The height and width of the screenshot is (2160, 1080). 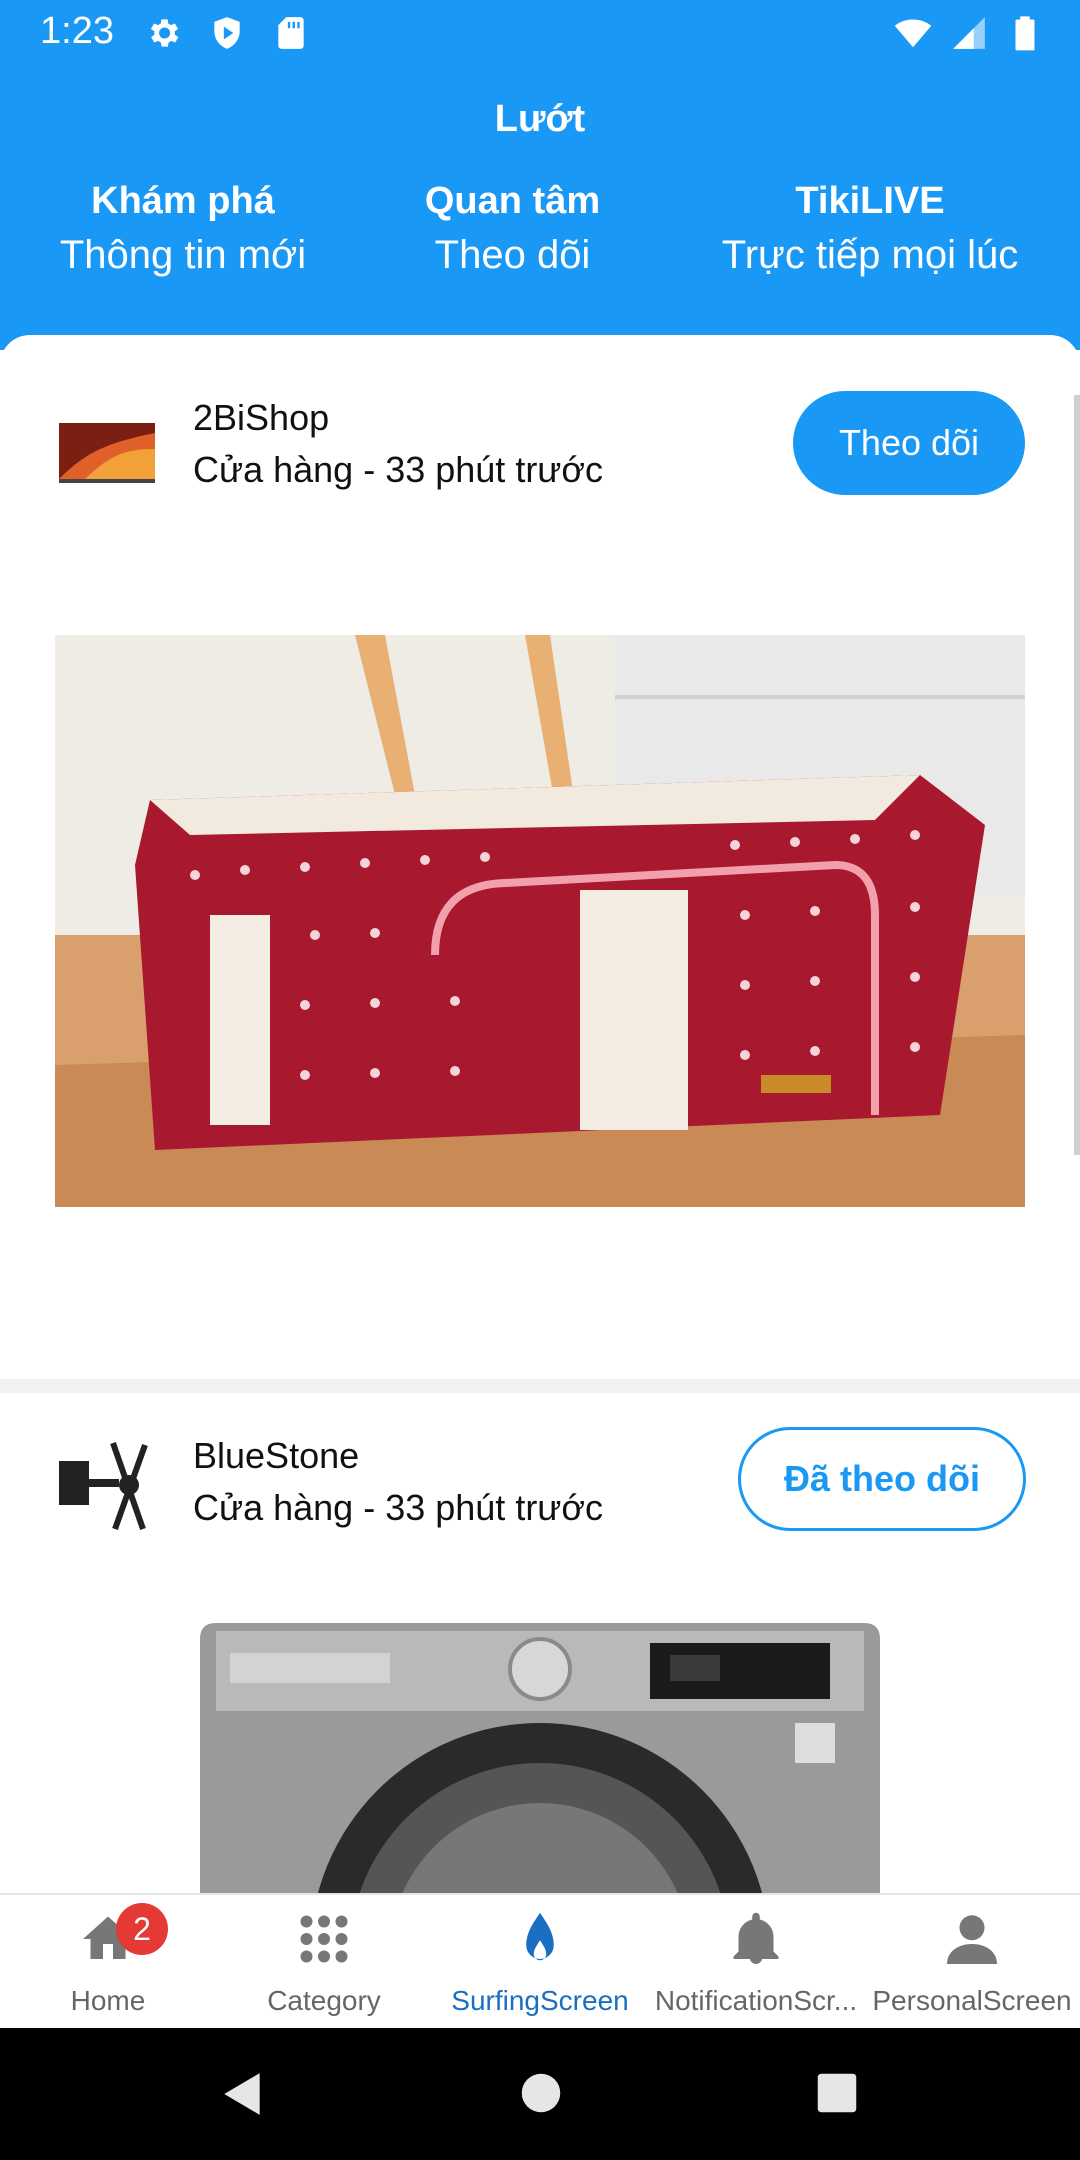 What do you see at coordinates (512, 229) in the screenshot?
I see `tab-quan-tam: Quan tâm Theo dõi` at bounding box center [512, 229].